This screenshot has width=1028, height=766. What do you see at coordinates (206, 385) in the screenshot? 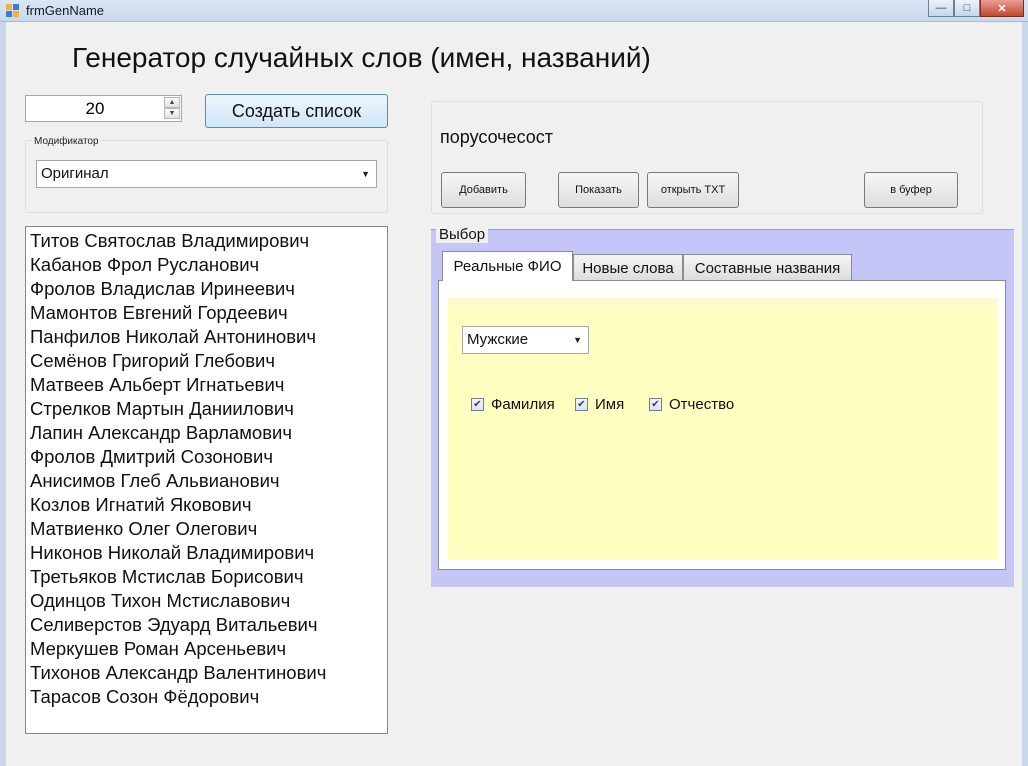
I see `list-item: Матвеев Альберт Игнатьевич` at bounding box center [206, 385].